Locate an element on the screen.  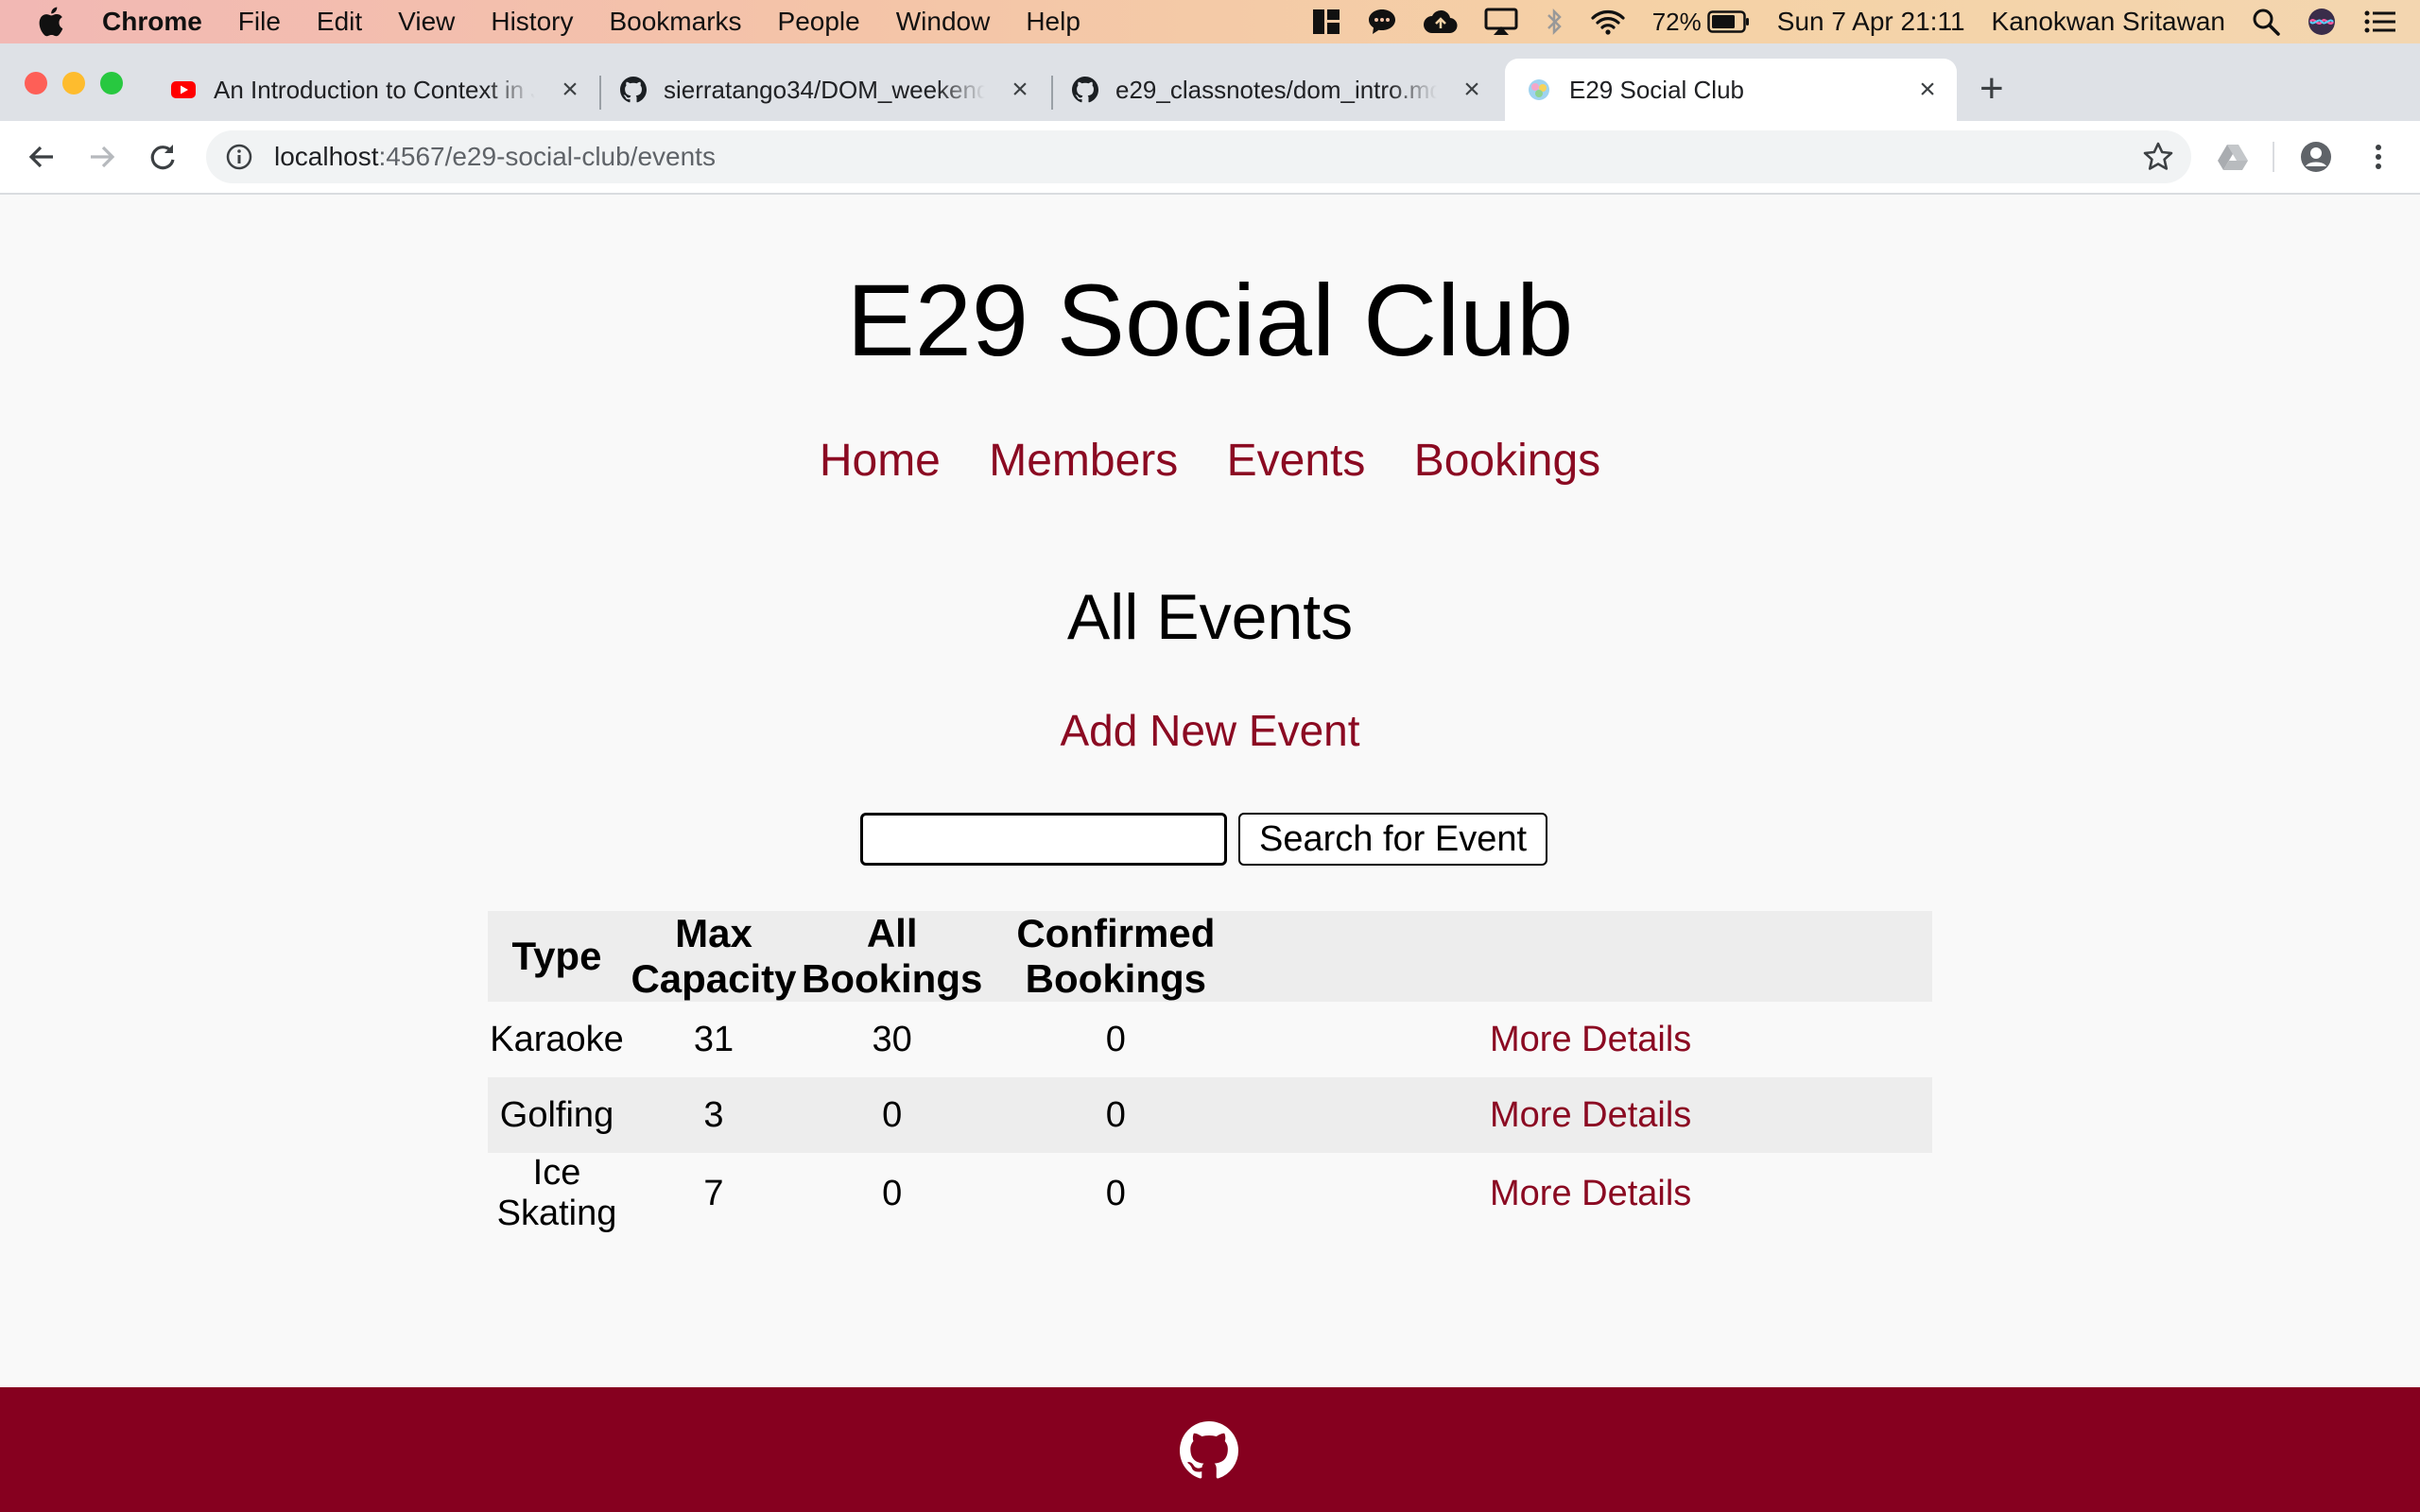
bluetooth-icon is located at coordinates (1554, 22).